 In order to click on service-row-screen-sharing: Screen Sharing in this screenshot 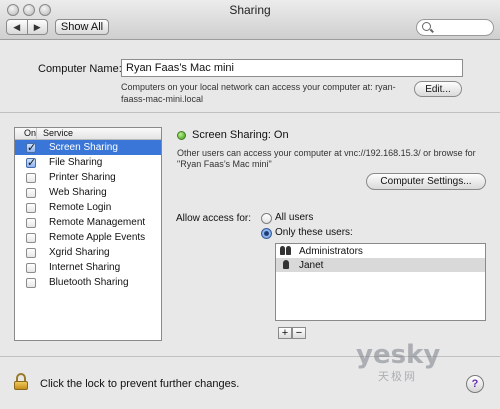, I will do `click(88, 147)`.